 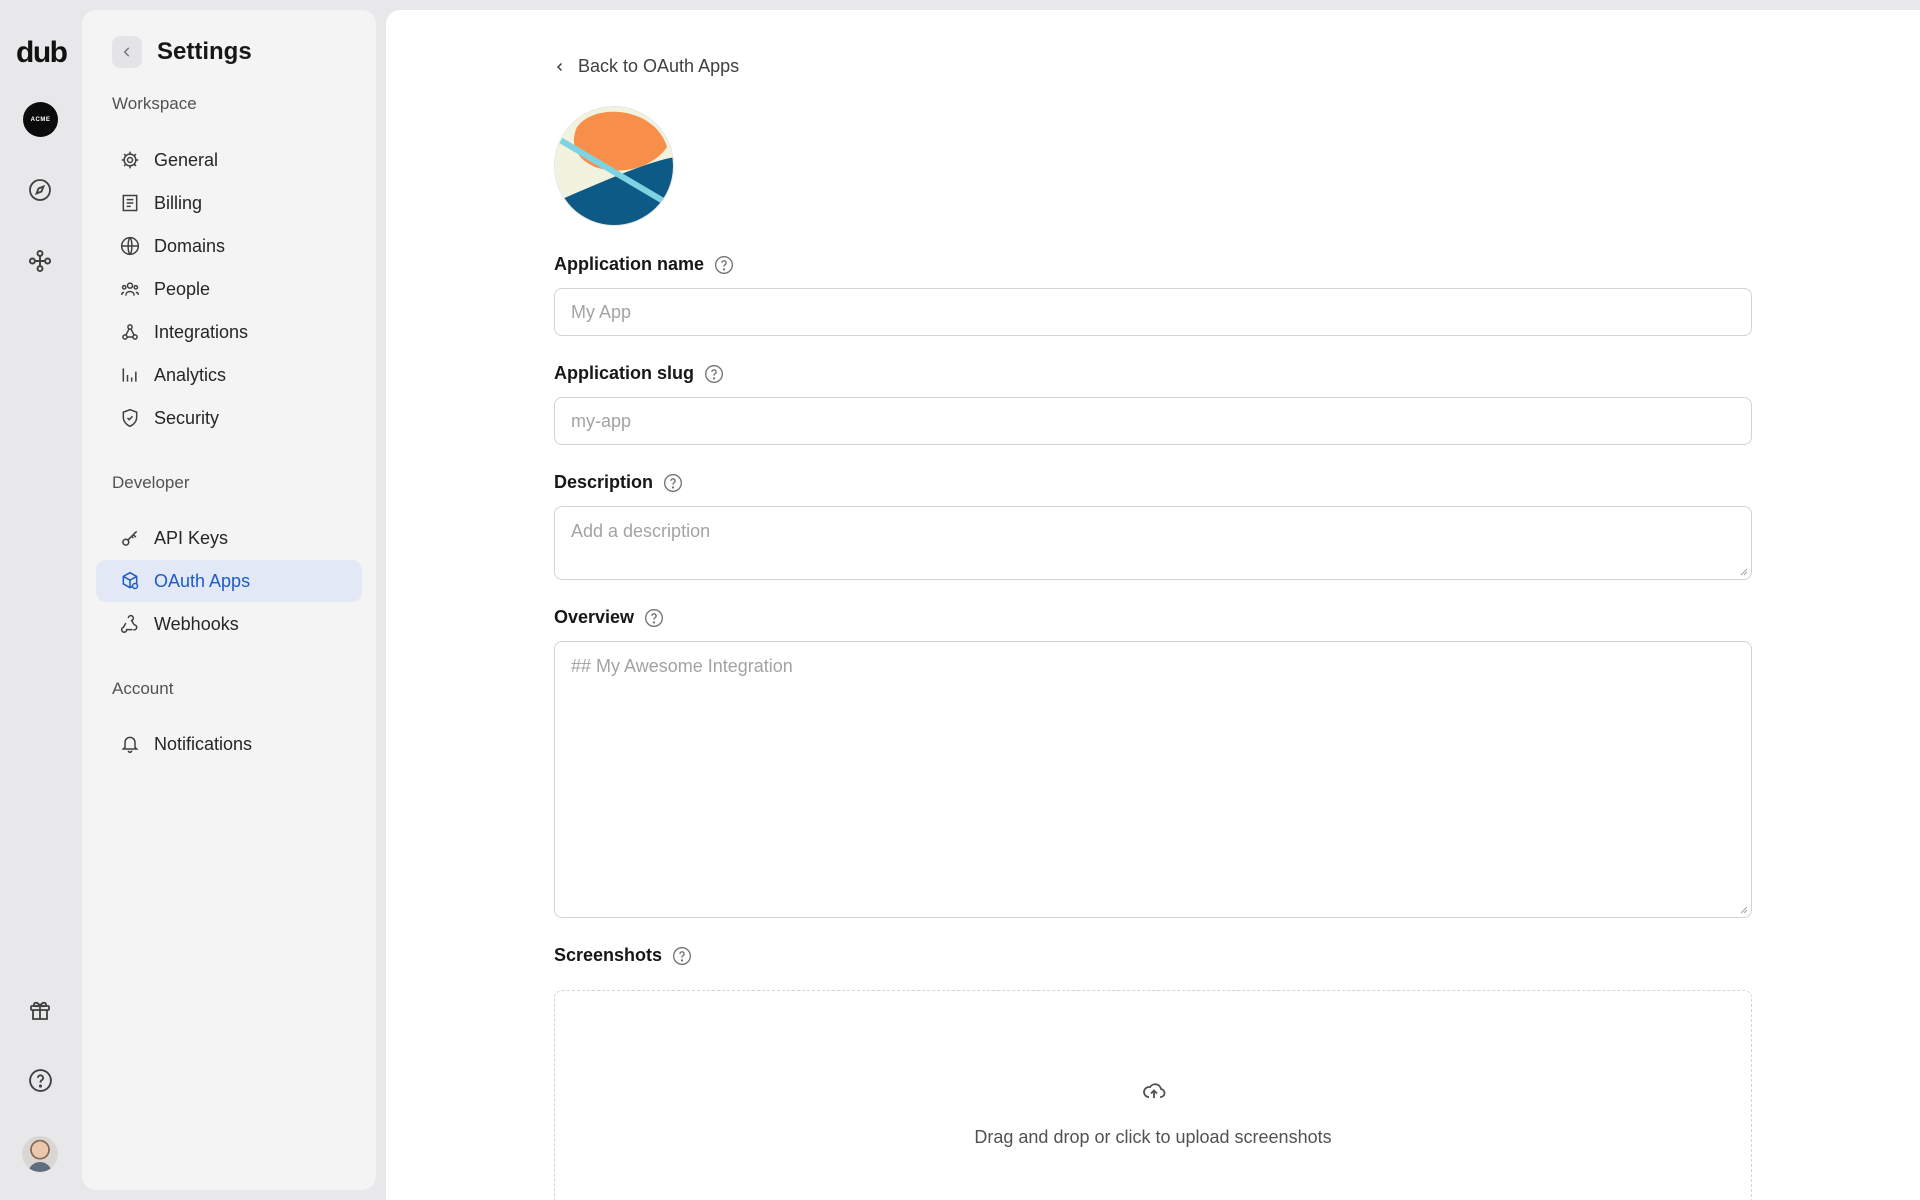 I want to click on sidebar-item-label: Analytics, so click(x=190, y=374).